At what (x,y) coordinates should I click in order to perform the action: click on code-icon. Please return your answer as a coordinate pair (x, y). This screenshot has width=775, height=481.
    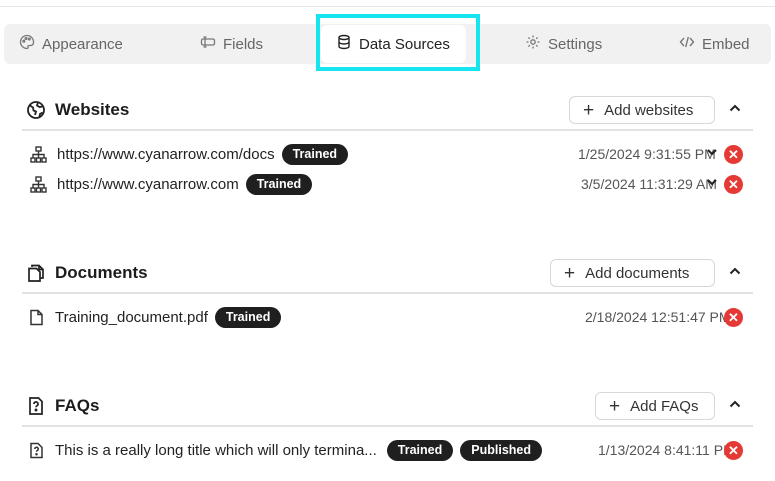
    Looking at the image, I should click on (687, 44).